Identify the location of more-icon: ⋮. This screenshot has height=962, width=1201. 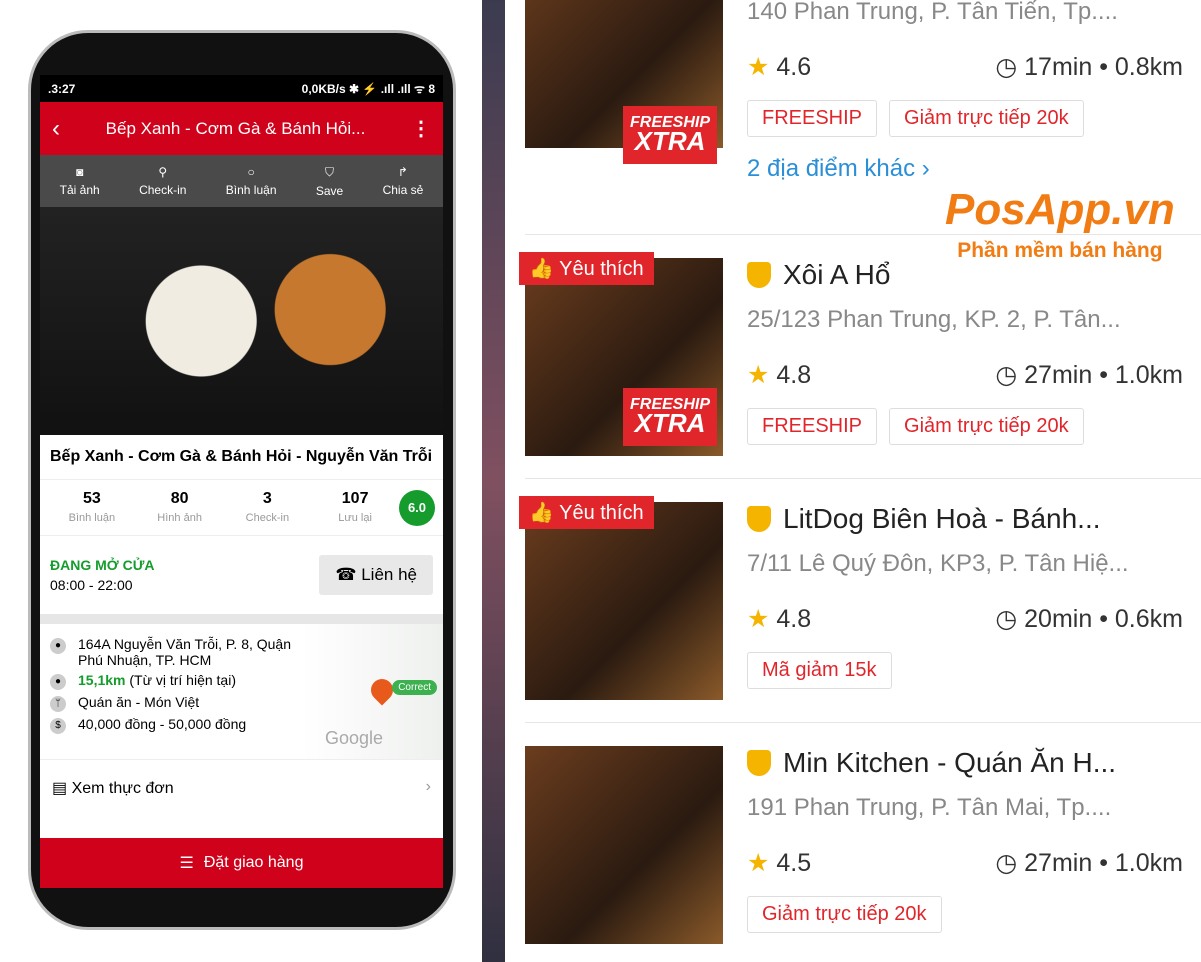
(421, 128).